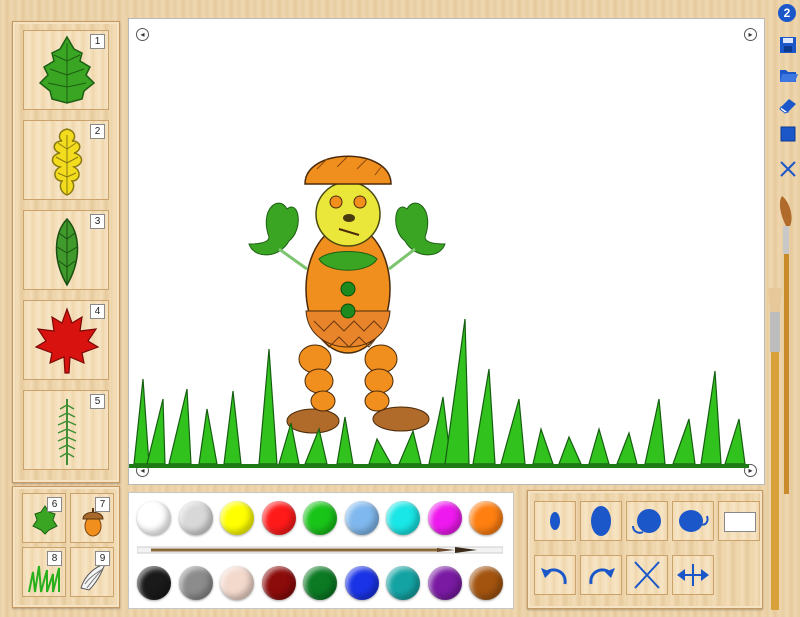 The image size is (800, 617). What do you see at coordinates (645, 549) in the screenshot?
I see `tool-panel` at bounding box center [645, 549].